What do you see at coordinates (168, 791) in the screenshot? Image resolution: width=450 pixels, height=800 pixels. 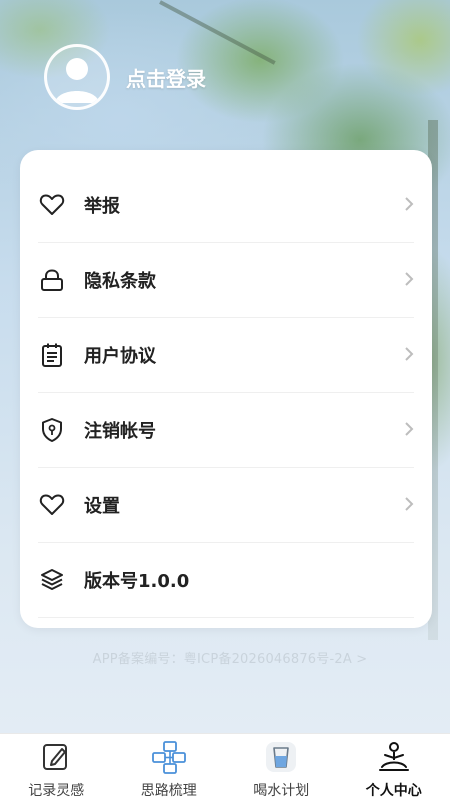 I see `tab-label: 思路梳理` at bounding box center [168, 791].